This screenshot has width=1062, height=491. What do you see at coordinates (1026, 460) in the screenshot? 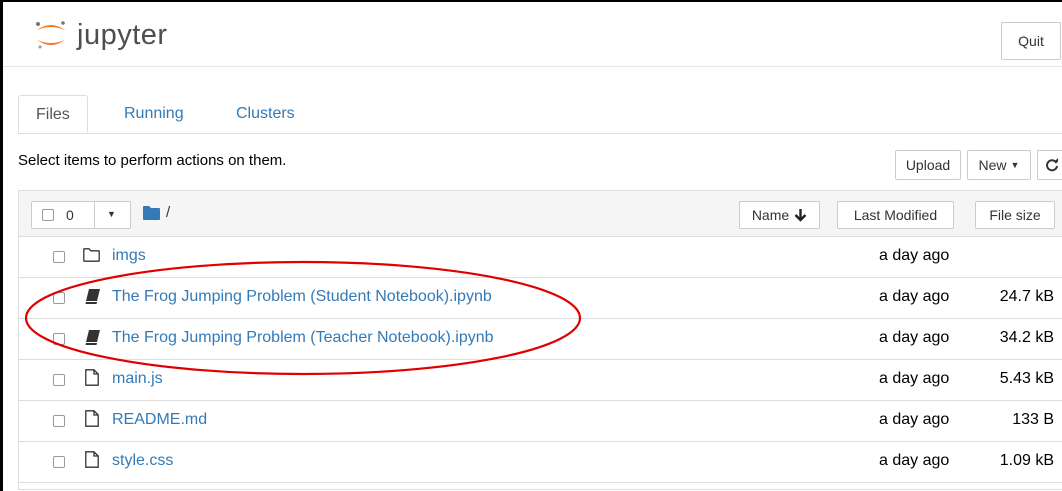
I see `item-file-size: 1.09 kB` at bounding box center [1026, 460].